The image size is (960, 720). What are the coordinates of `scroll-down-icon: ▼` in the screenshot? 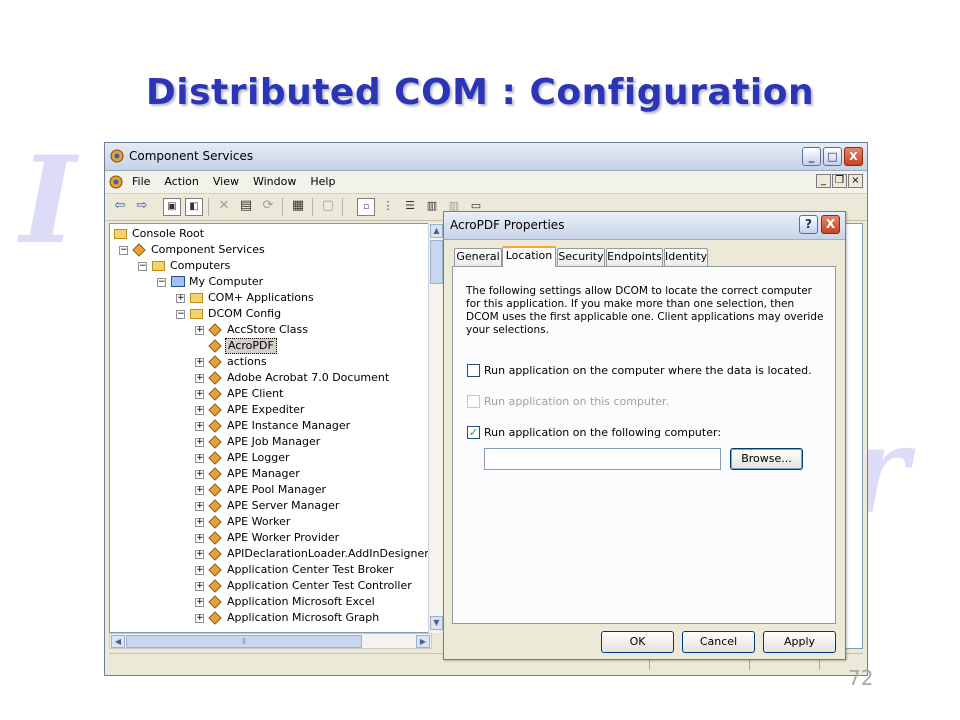 It's located at (436, 623).